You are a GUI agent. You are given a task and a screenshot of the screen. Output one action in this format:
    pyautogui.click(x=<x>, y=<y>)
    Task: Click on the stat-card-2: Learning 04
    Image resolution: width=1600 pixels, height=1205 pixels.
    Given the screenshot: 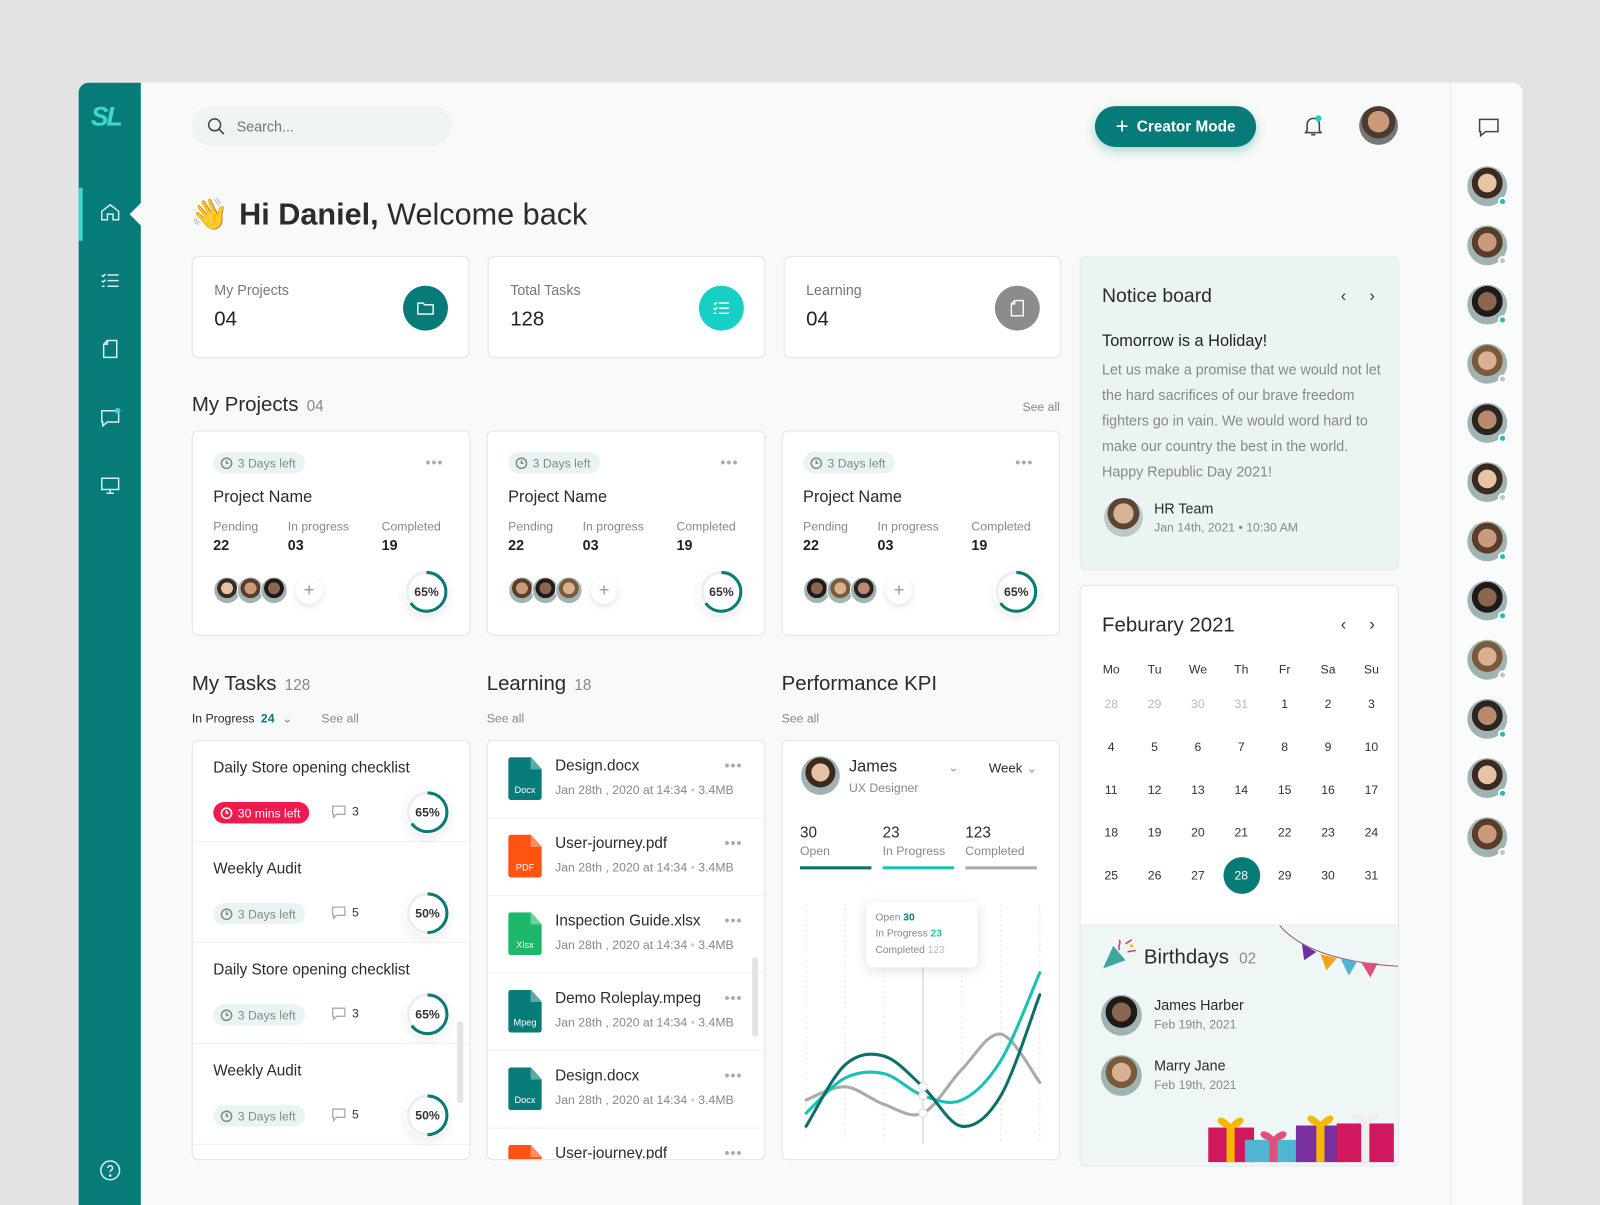 What is the action you would take?
    pyautogui.click(x=922, y=307)
    